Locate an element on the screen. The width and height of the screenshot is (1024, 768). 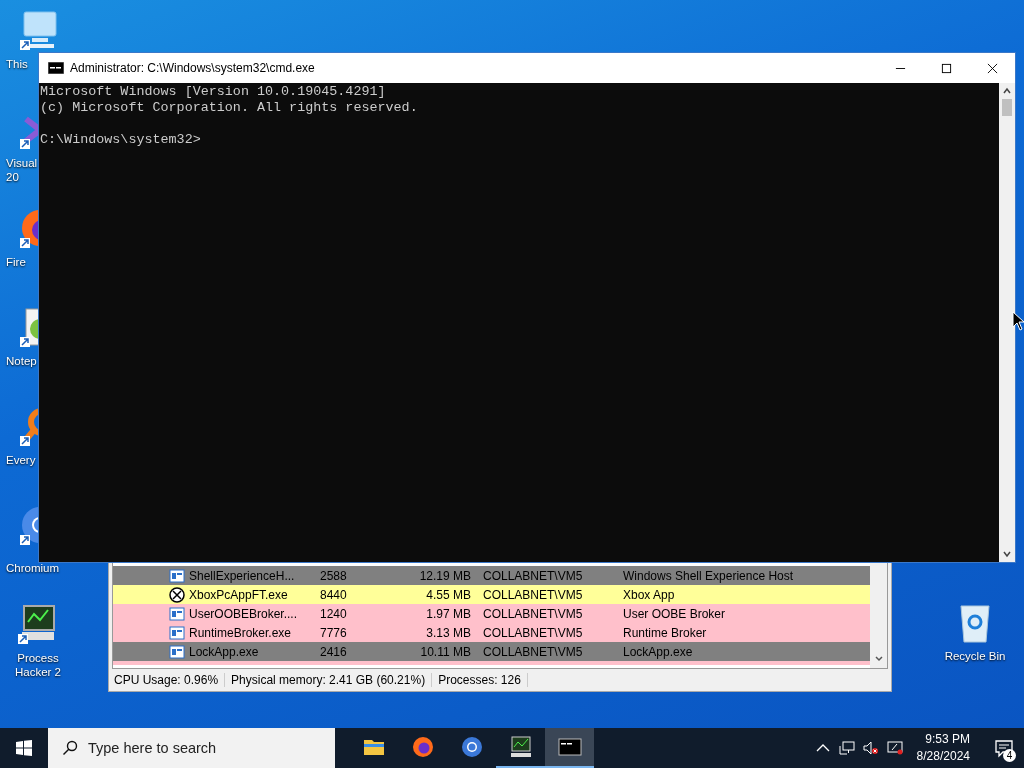
table-cell-text: XboxPcAppFT.exe is located at coordinates (239, 594).